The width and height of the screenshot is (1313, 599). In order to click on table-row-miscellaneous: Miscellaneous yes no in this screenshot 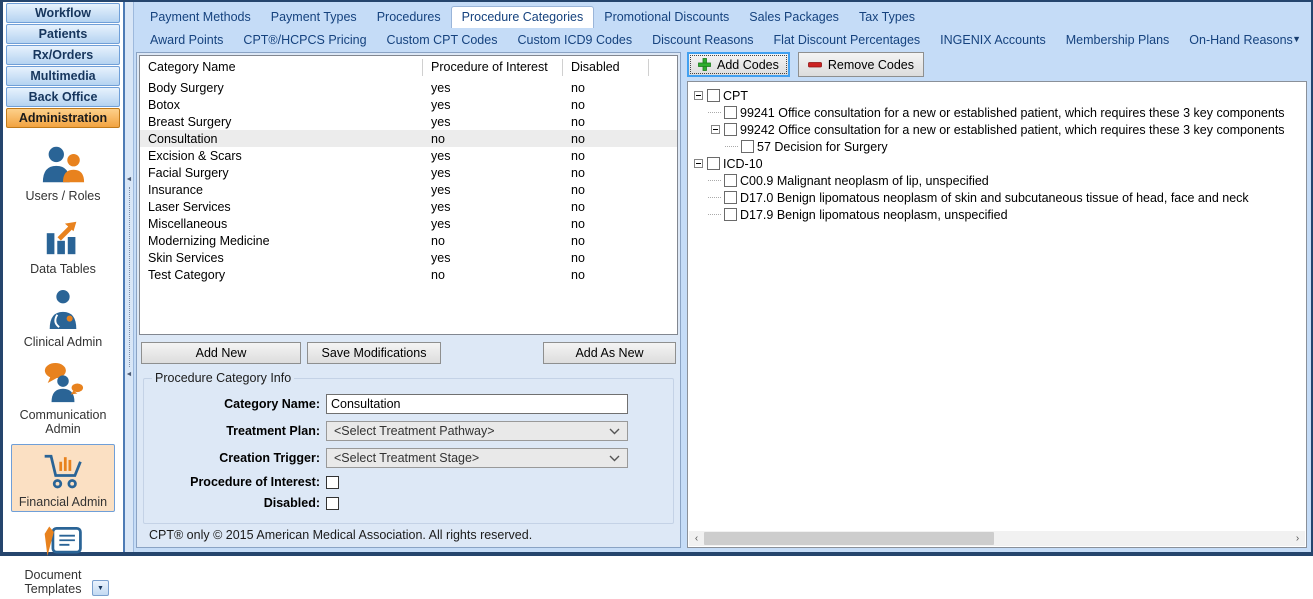, I will do `click(408, 223)`.